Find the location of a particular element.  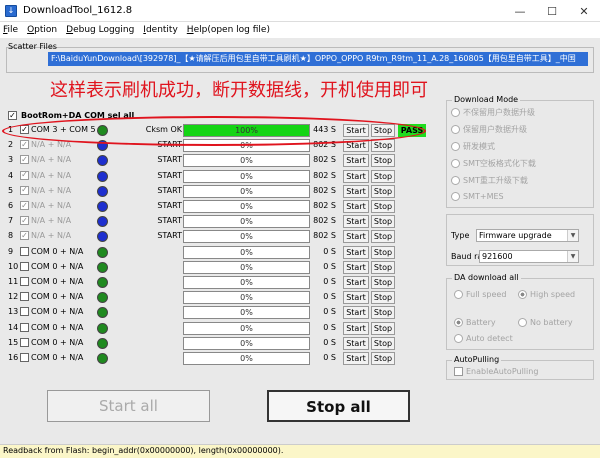

annotation-caption: 这样表示刷机成功，断开数据线，开机使用即可 is located at coordinates (239, 90).